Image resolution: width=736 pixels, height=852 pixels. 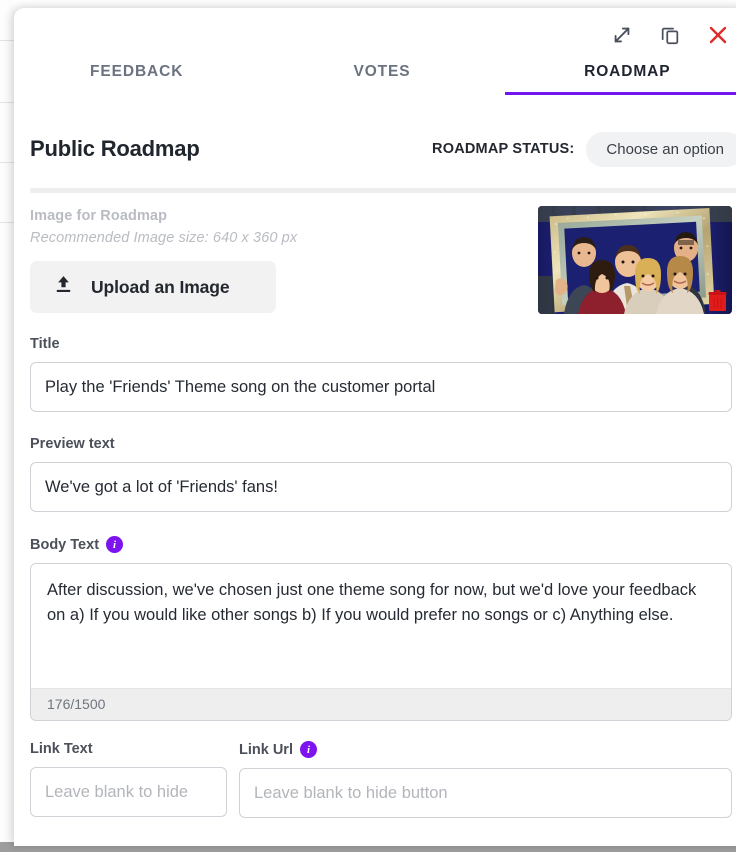 What do you see at coordinates (128, 792) in the screenshot?
I see `link-text-input` at bounding box center [128, 792].